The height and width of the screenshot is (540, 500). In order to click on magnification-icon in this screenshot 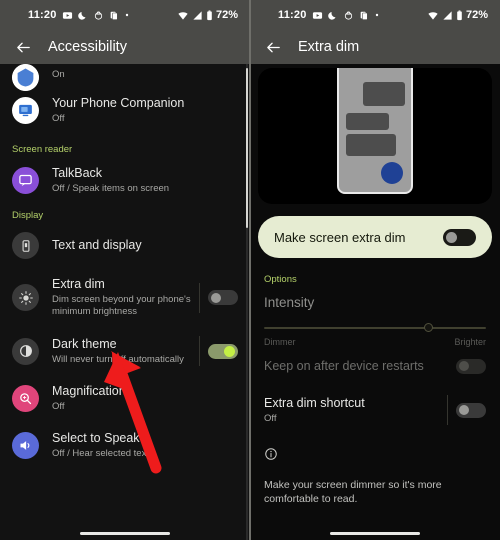, I will do `click(25, 398)`.